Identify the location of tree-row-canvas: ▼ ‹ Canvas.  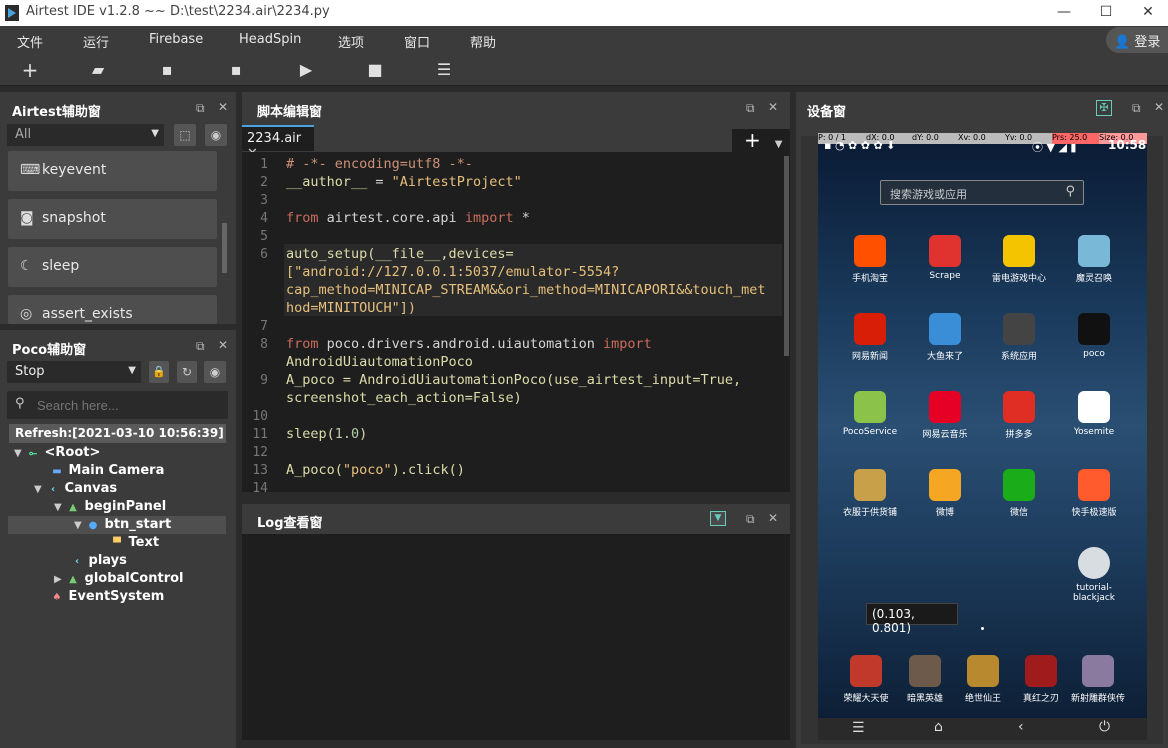
(75, 488).